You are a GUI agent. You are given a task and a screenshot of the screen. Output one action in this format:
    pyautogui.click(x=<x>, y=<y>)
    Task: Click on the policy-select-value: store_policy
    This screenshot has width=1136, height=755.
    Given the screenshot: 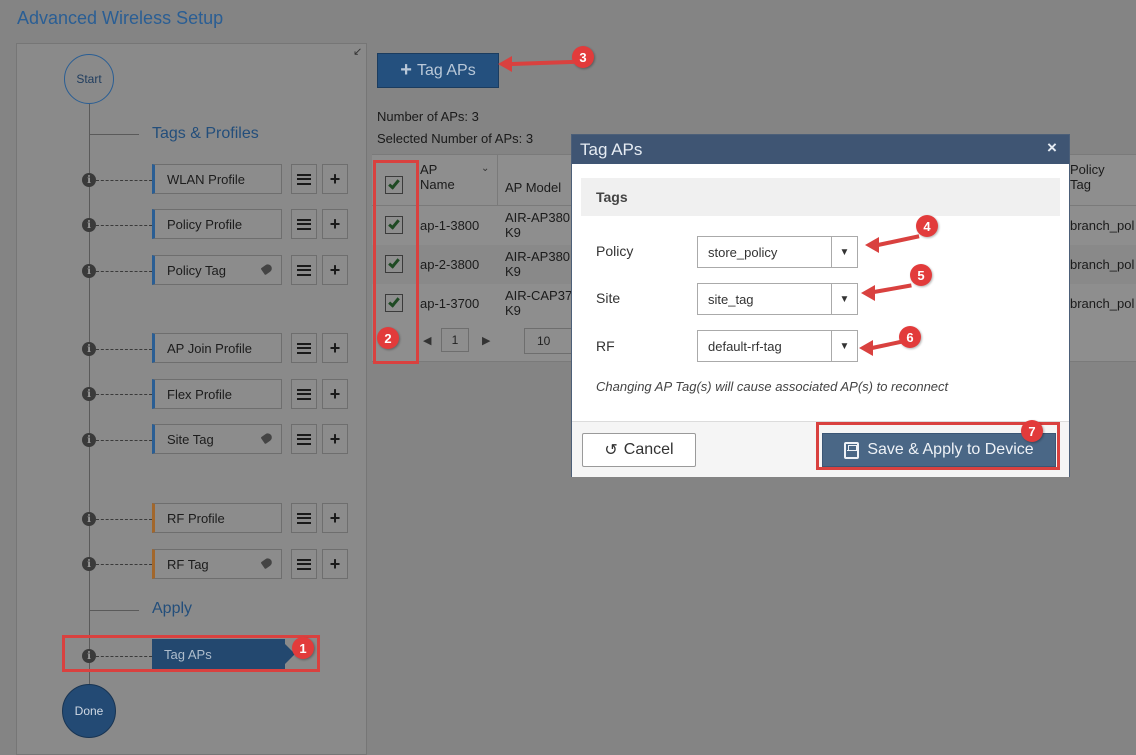 What is the action you would take?
    pyautogui.click(x=743, y=252)
    